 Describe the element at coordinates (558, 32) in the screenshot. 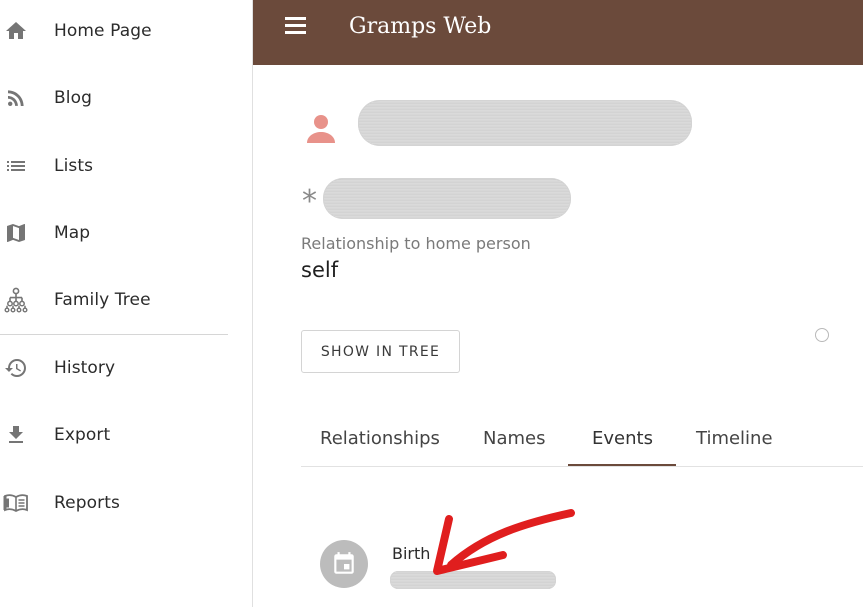

I see `app-header: Gramps Web` at that location.